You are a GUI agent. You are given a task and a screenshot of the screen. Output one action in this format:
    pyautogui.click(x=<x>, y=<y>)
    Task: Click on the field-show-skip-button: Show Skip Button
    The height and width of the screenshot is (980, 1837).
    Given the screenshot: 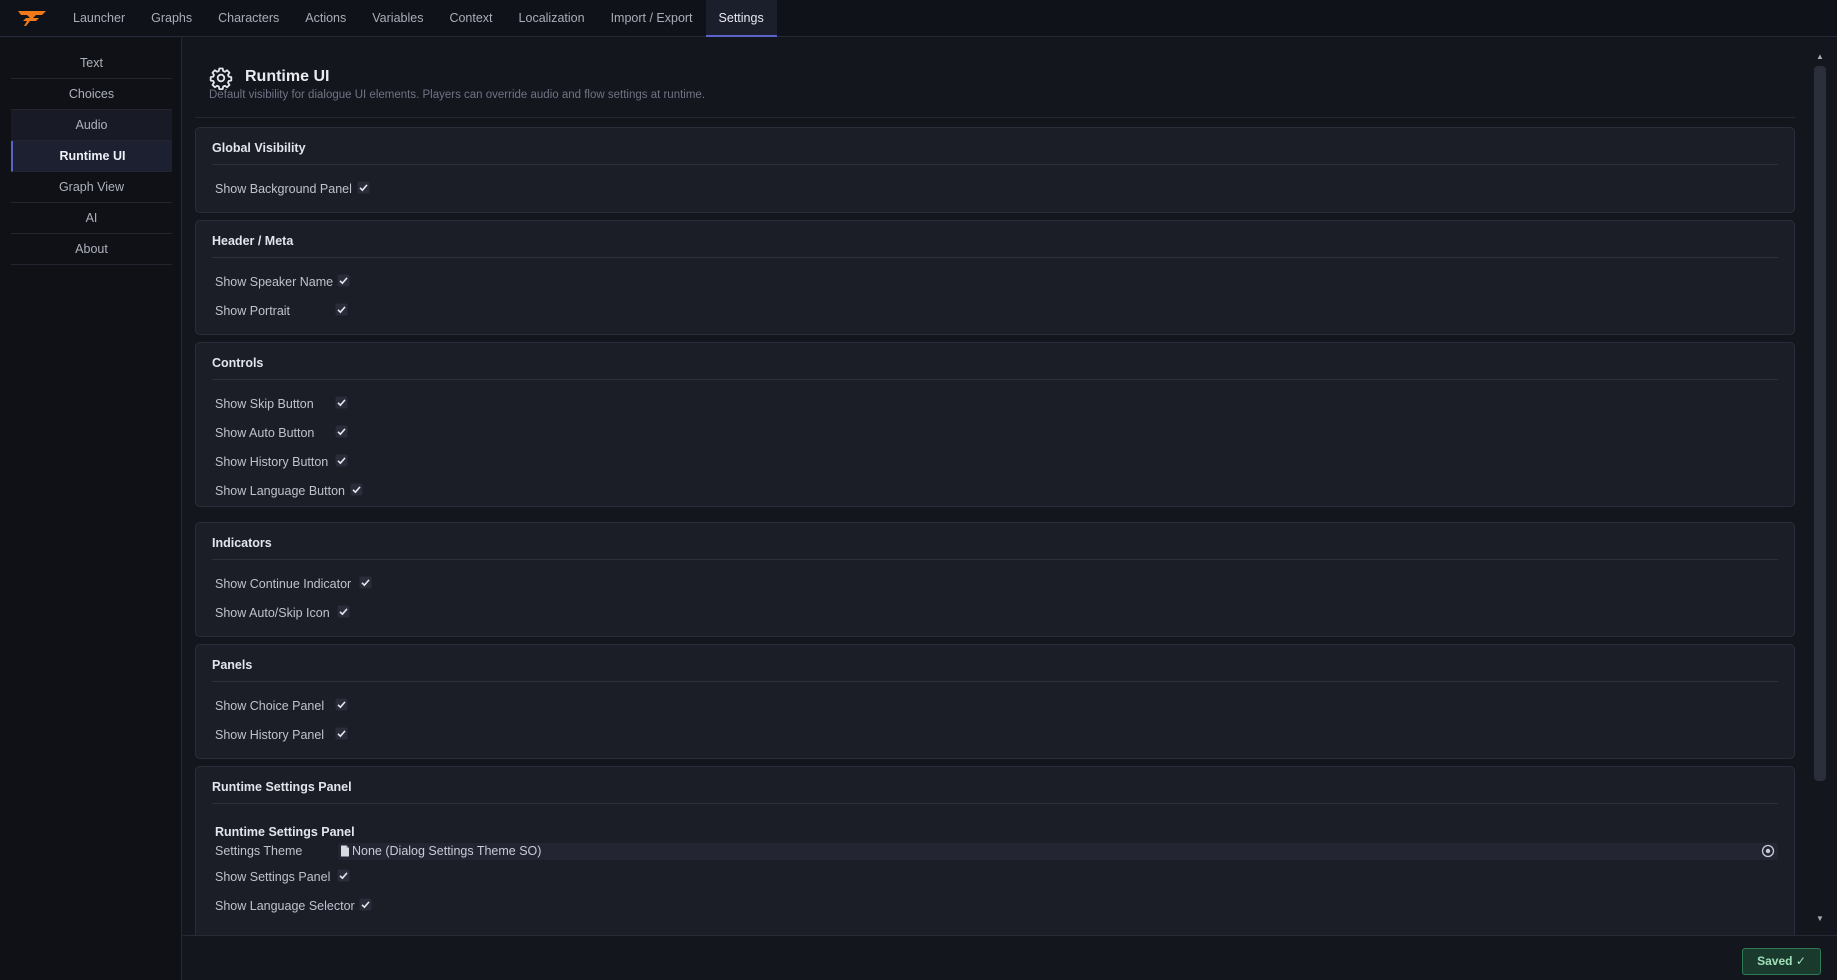 What is the action you would take?
    pyautogui.click(x=264, y=404)
    